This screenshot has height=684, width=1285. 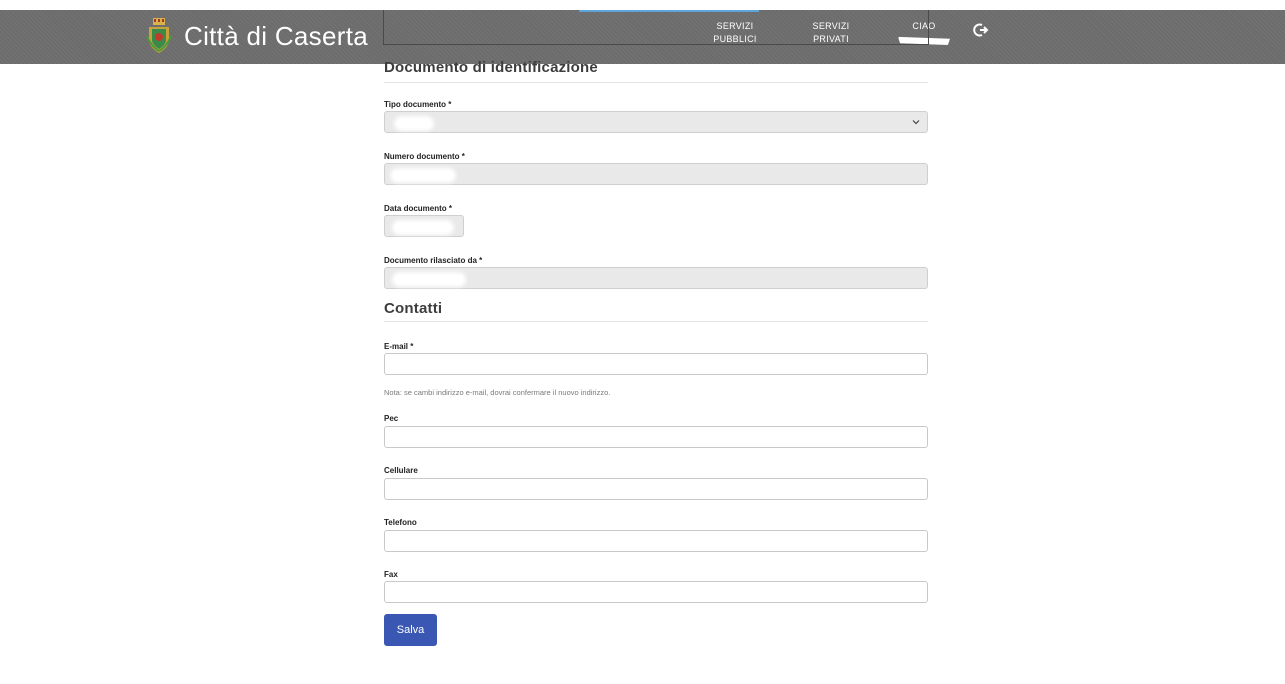 What do you see at coordinates (424, 156) in the screenshot?
I see `numero-documento-label: Numero documento *` at bounding box center [424, 156].